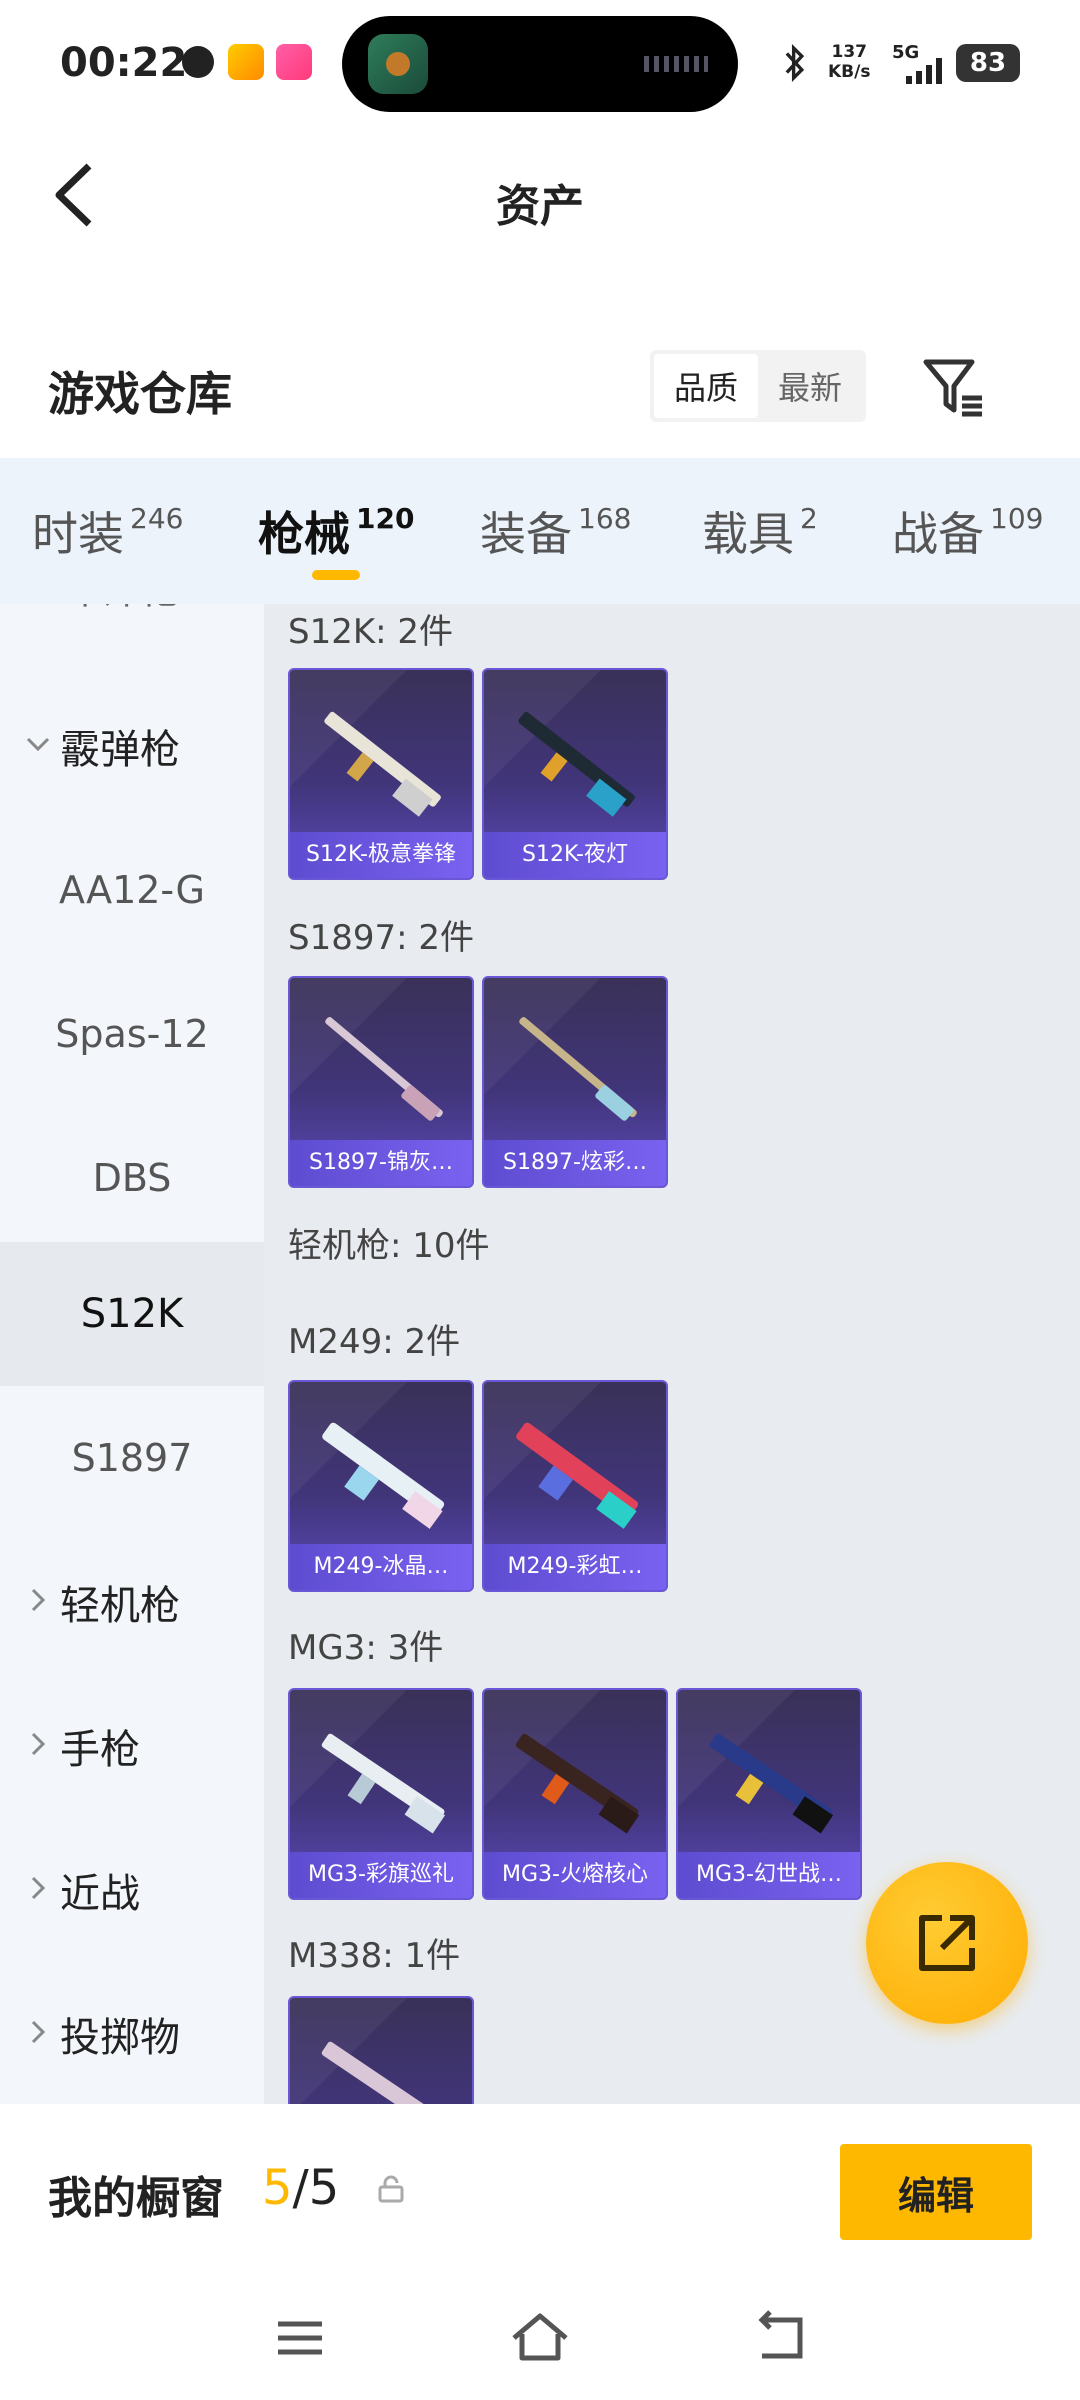 The height and width of the screenshot is (2400, 1080). I want to click on warehouse-row: 游戏仓库 品质 最新, so click(540, 390).